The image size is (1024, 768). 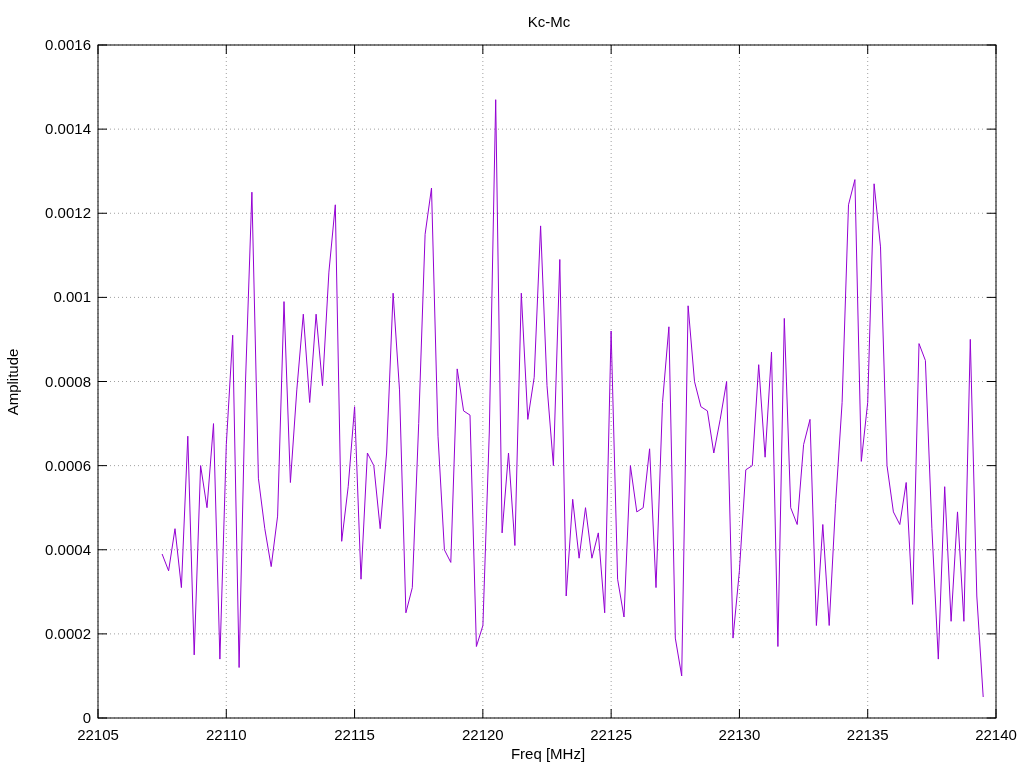 I want to click on y-tick-label: 0.0004, so click(x=68, y=549).